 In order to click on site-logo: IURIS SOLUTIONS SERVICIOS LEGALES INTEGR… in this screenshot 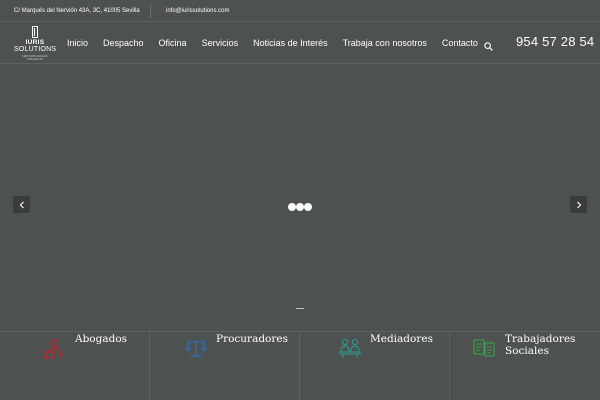, I will do `click(35, 43)`.